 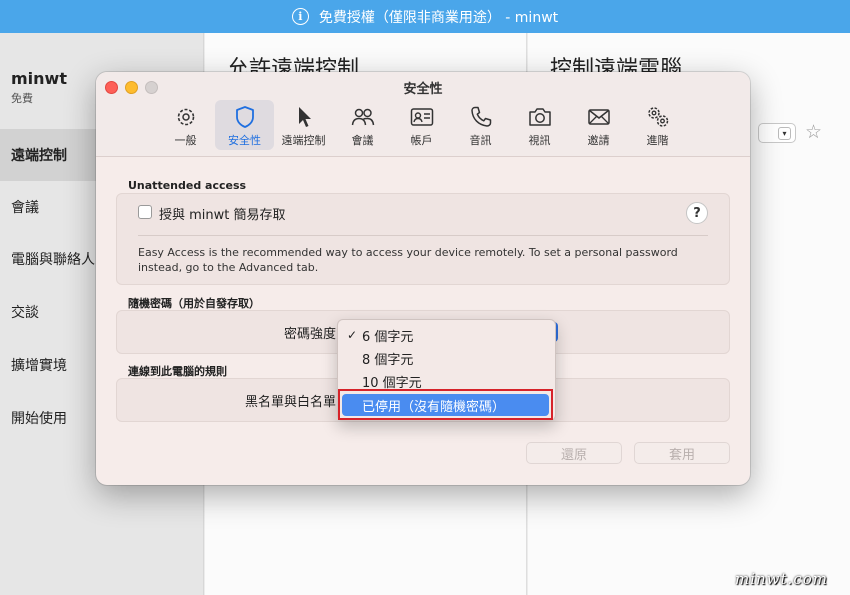 What do you see at coordinates (290, 402) in the screenshot?
I see `blacklist-whitelist-label: 黑名單與白名單` at bounding box center [290, 402].